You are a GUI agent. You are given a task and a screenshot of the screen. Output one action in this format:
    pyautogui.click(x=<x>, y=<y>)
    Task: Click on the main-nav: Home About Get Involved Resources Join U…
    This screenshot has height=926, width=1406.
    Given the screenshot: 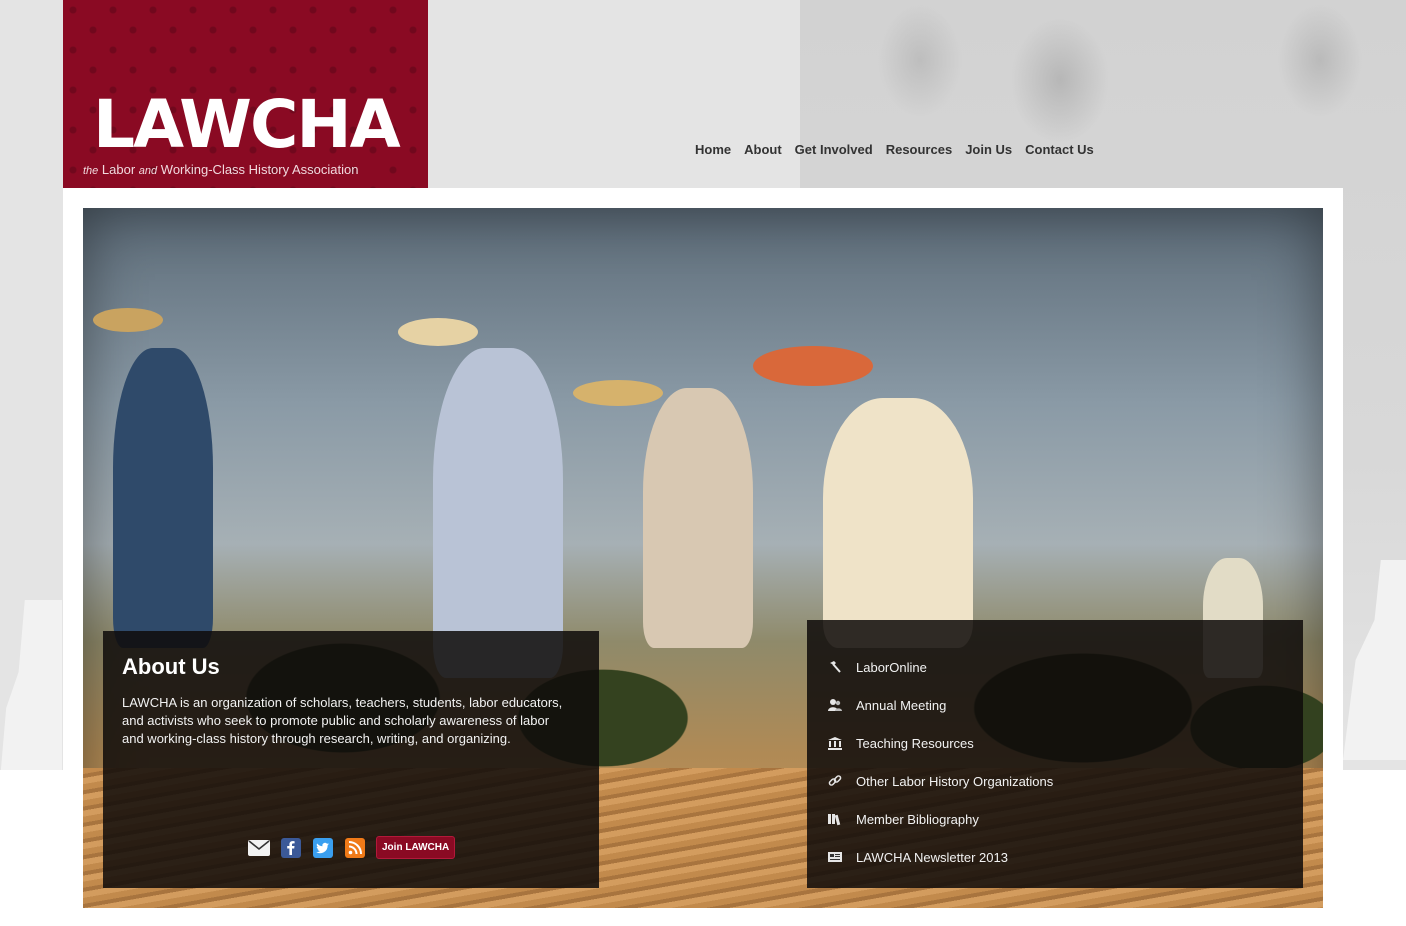 What is the action you would take?
    pyautogui.click(x=897, y=149)
    